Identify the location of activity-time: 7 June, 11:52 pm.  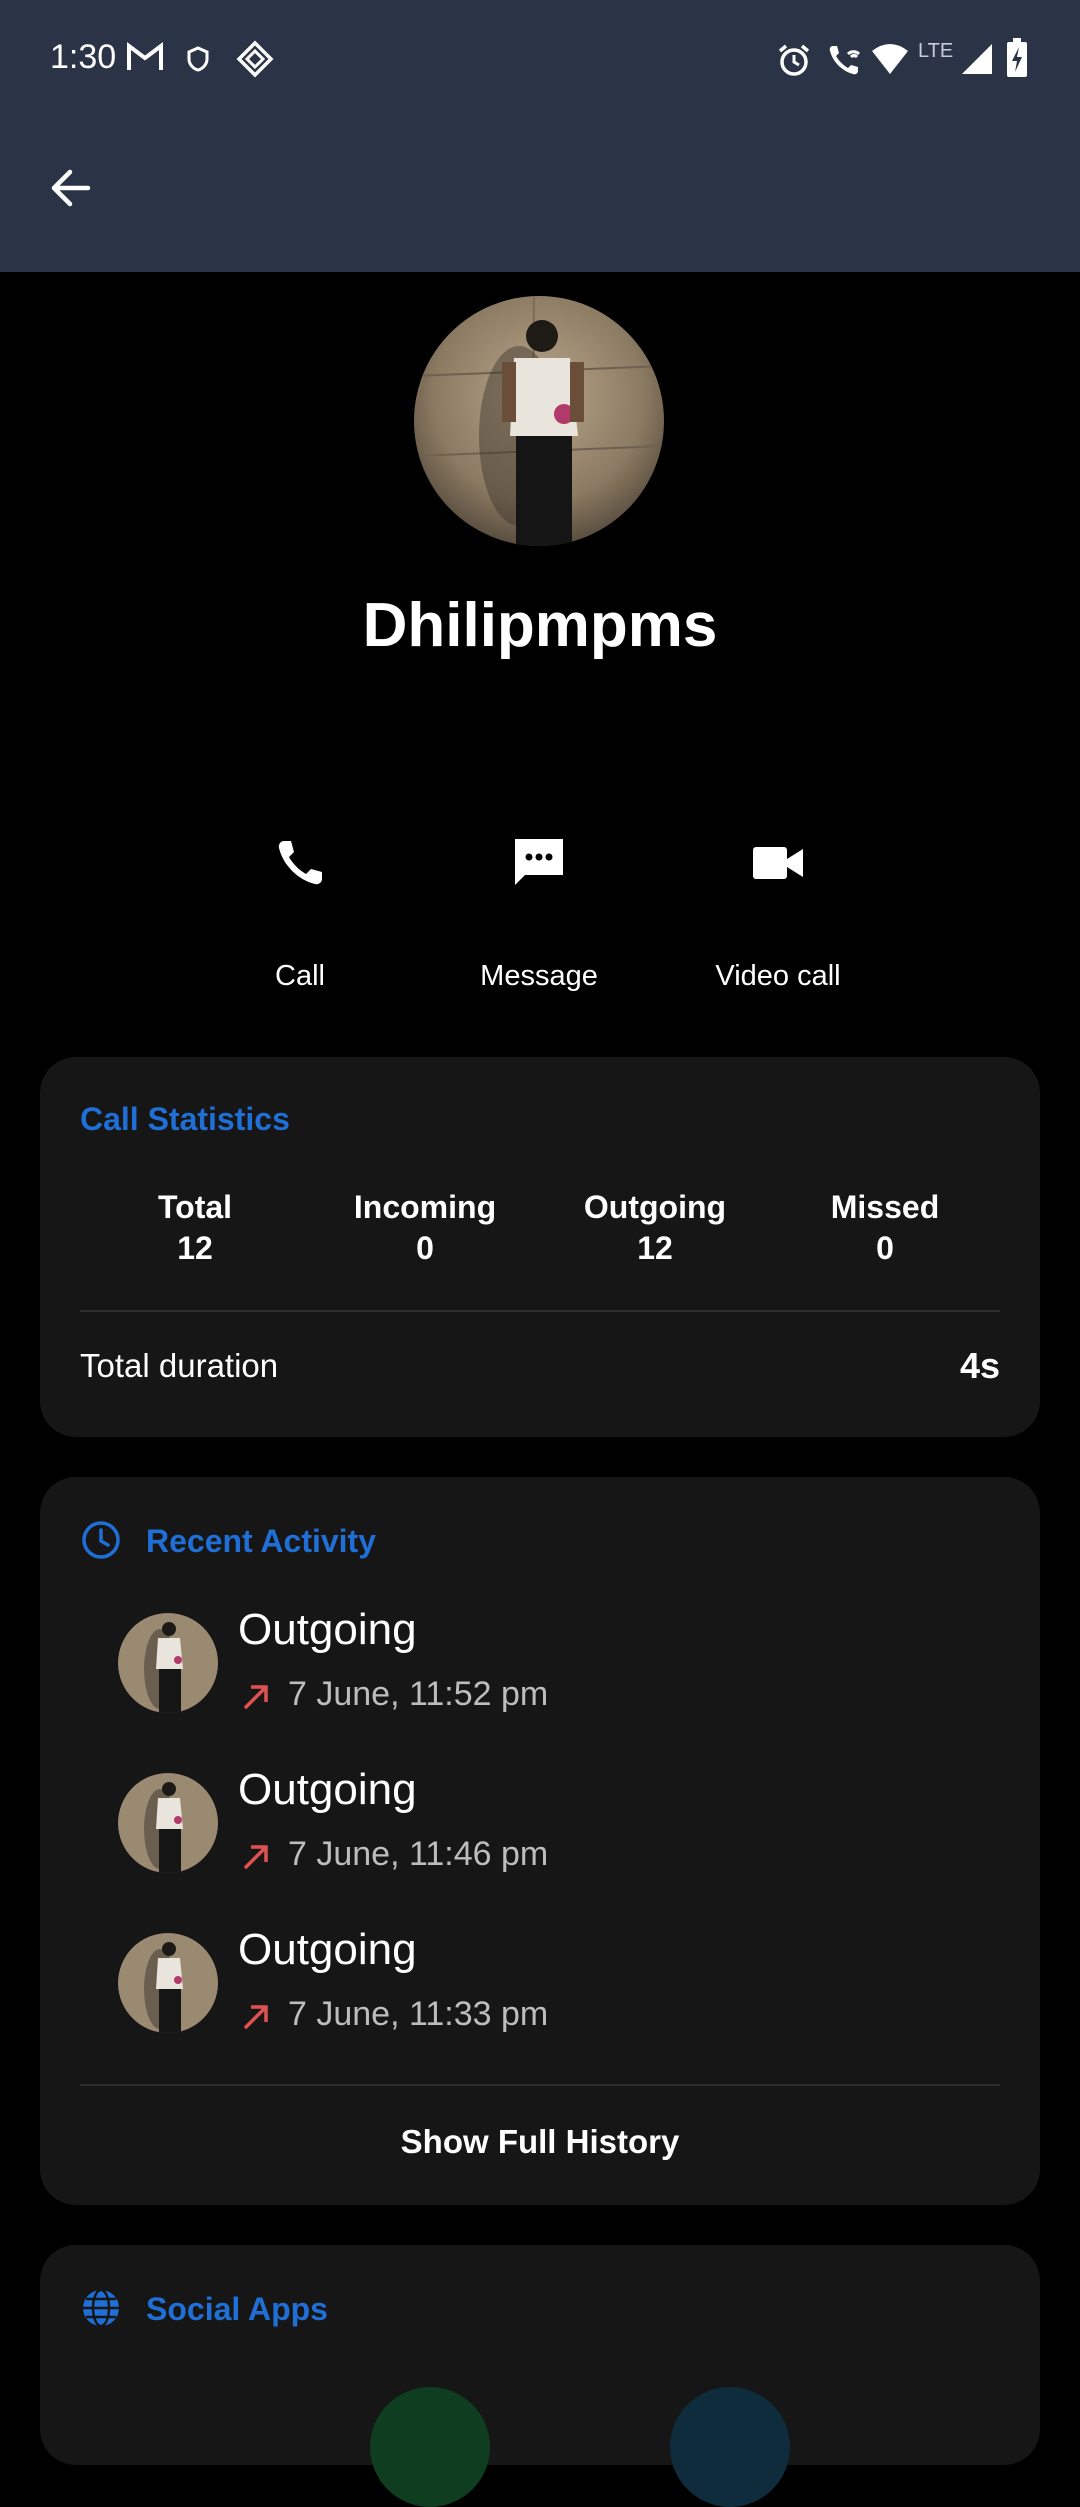
(418, 1694).